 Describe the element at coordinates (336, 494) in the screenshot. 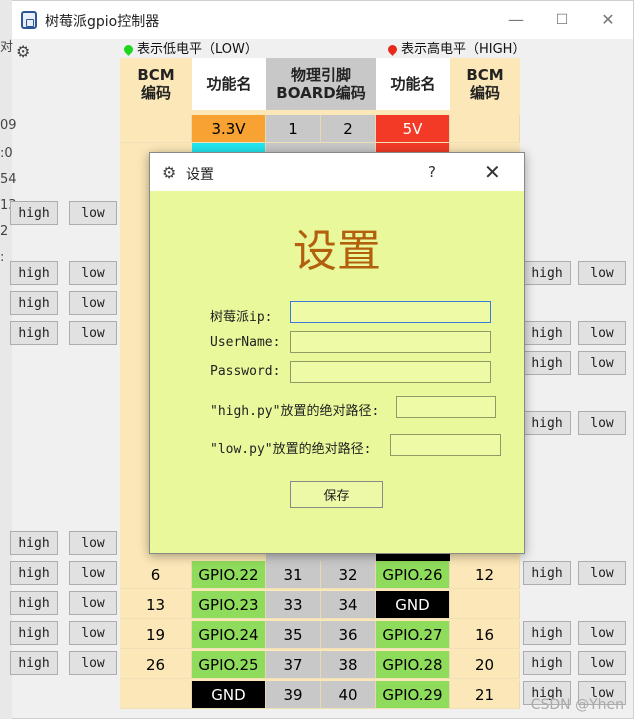

I see `save-button: 保存` at that location.